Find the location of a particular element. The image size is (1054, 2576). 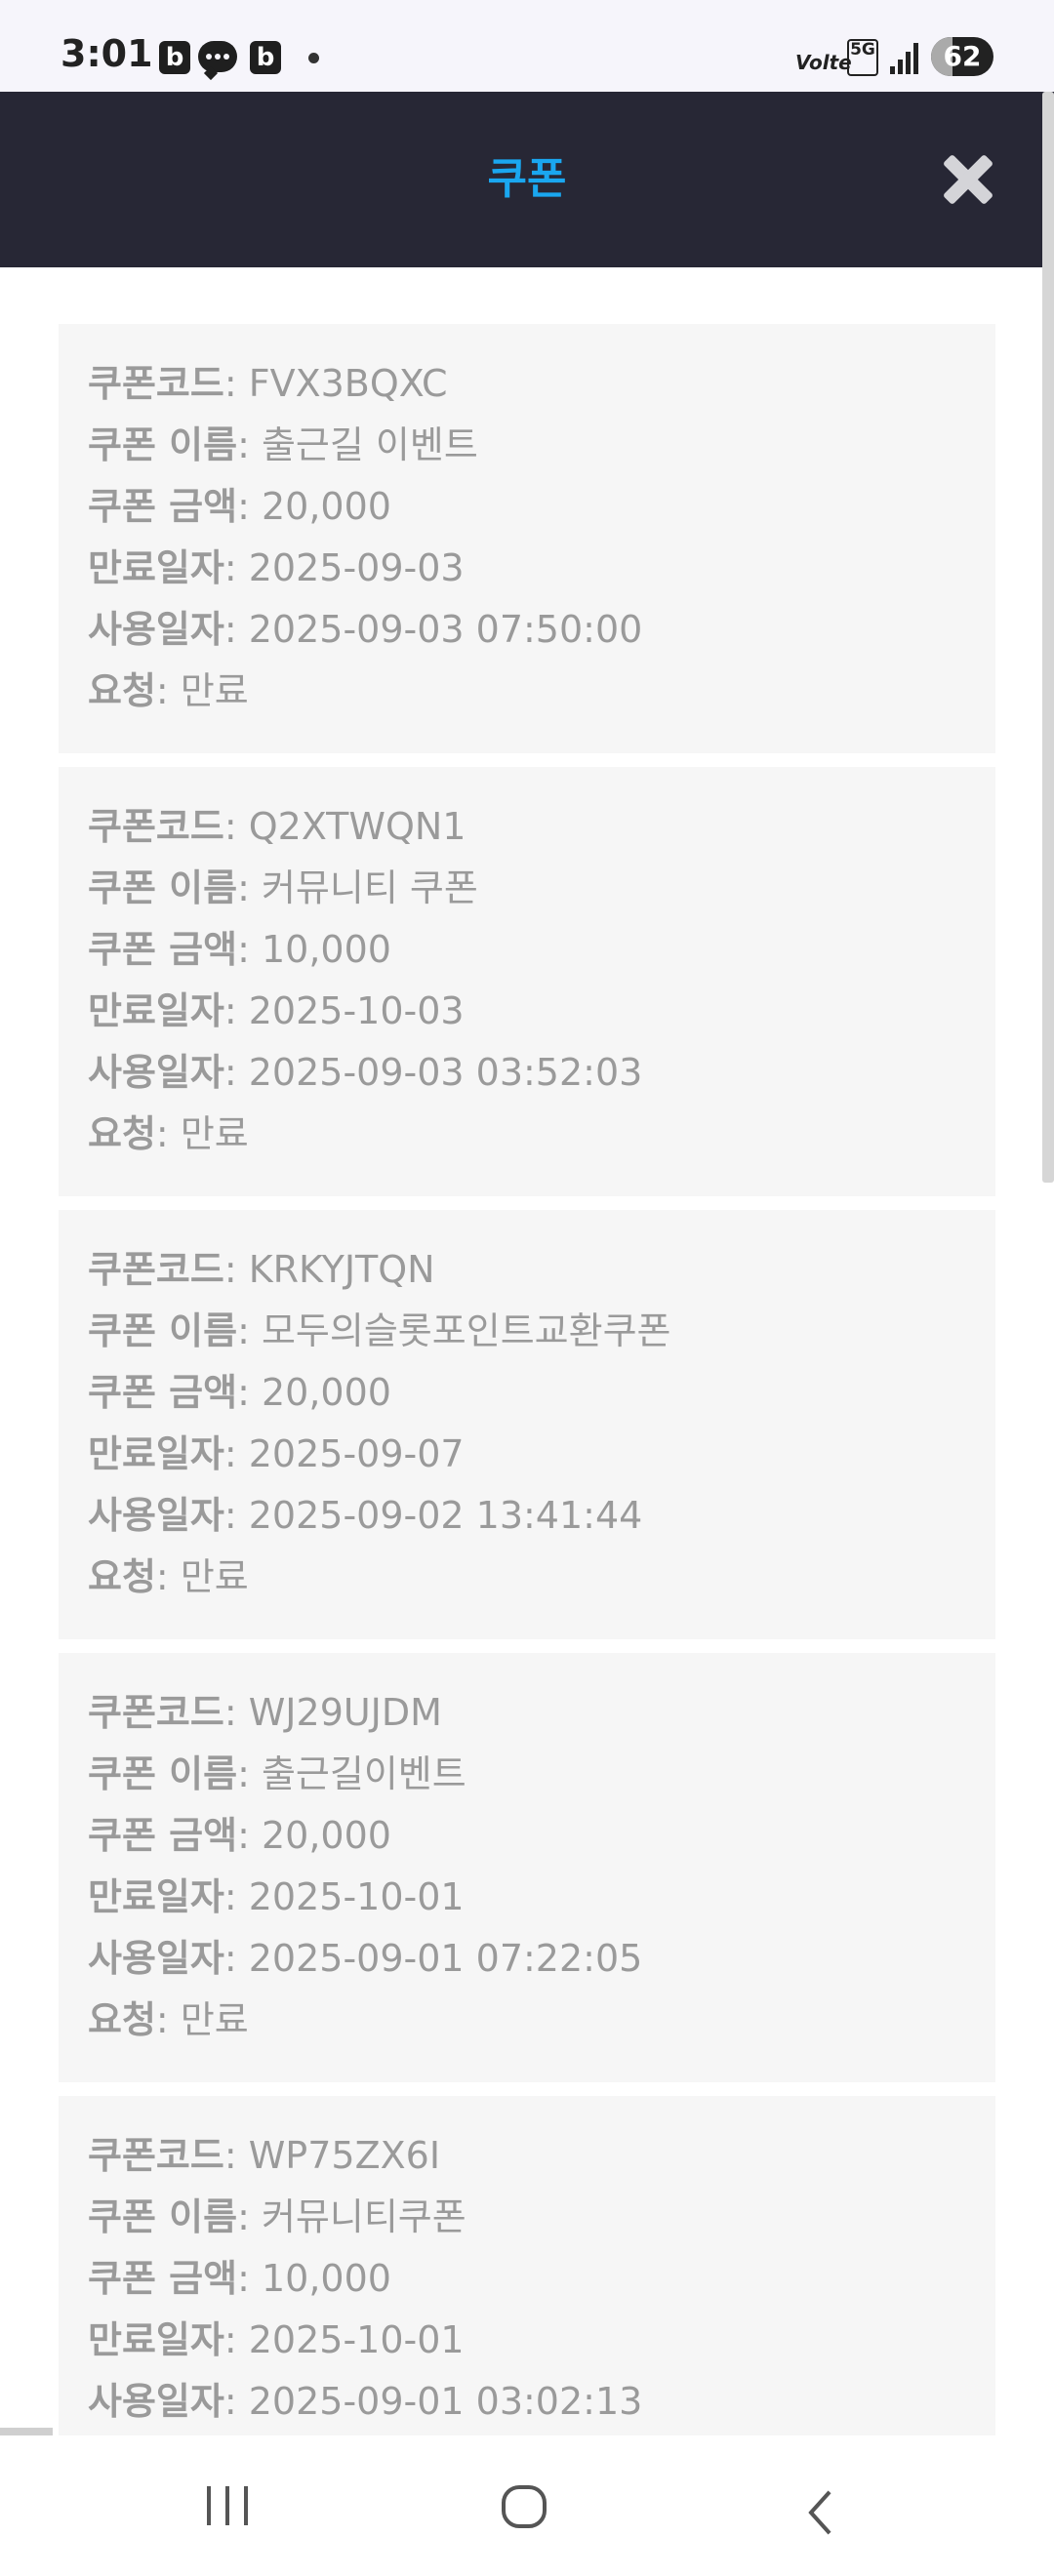

coupon-used-row: 사용일자: 2025-09-02 13:41:44 is located at coordinates (365, 1515).